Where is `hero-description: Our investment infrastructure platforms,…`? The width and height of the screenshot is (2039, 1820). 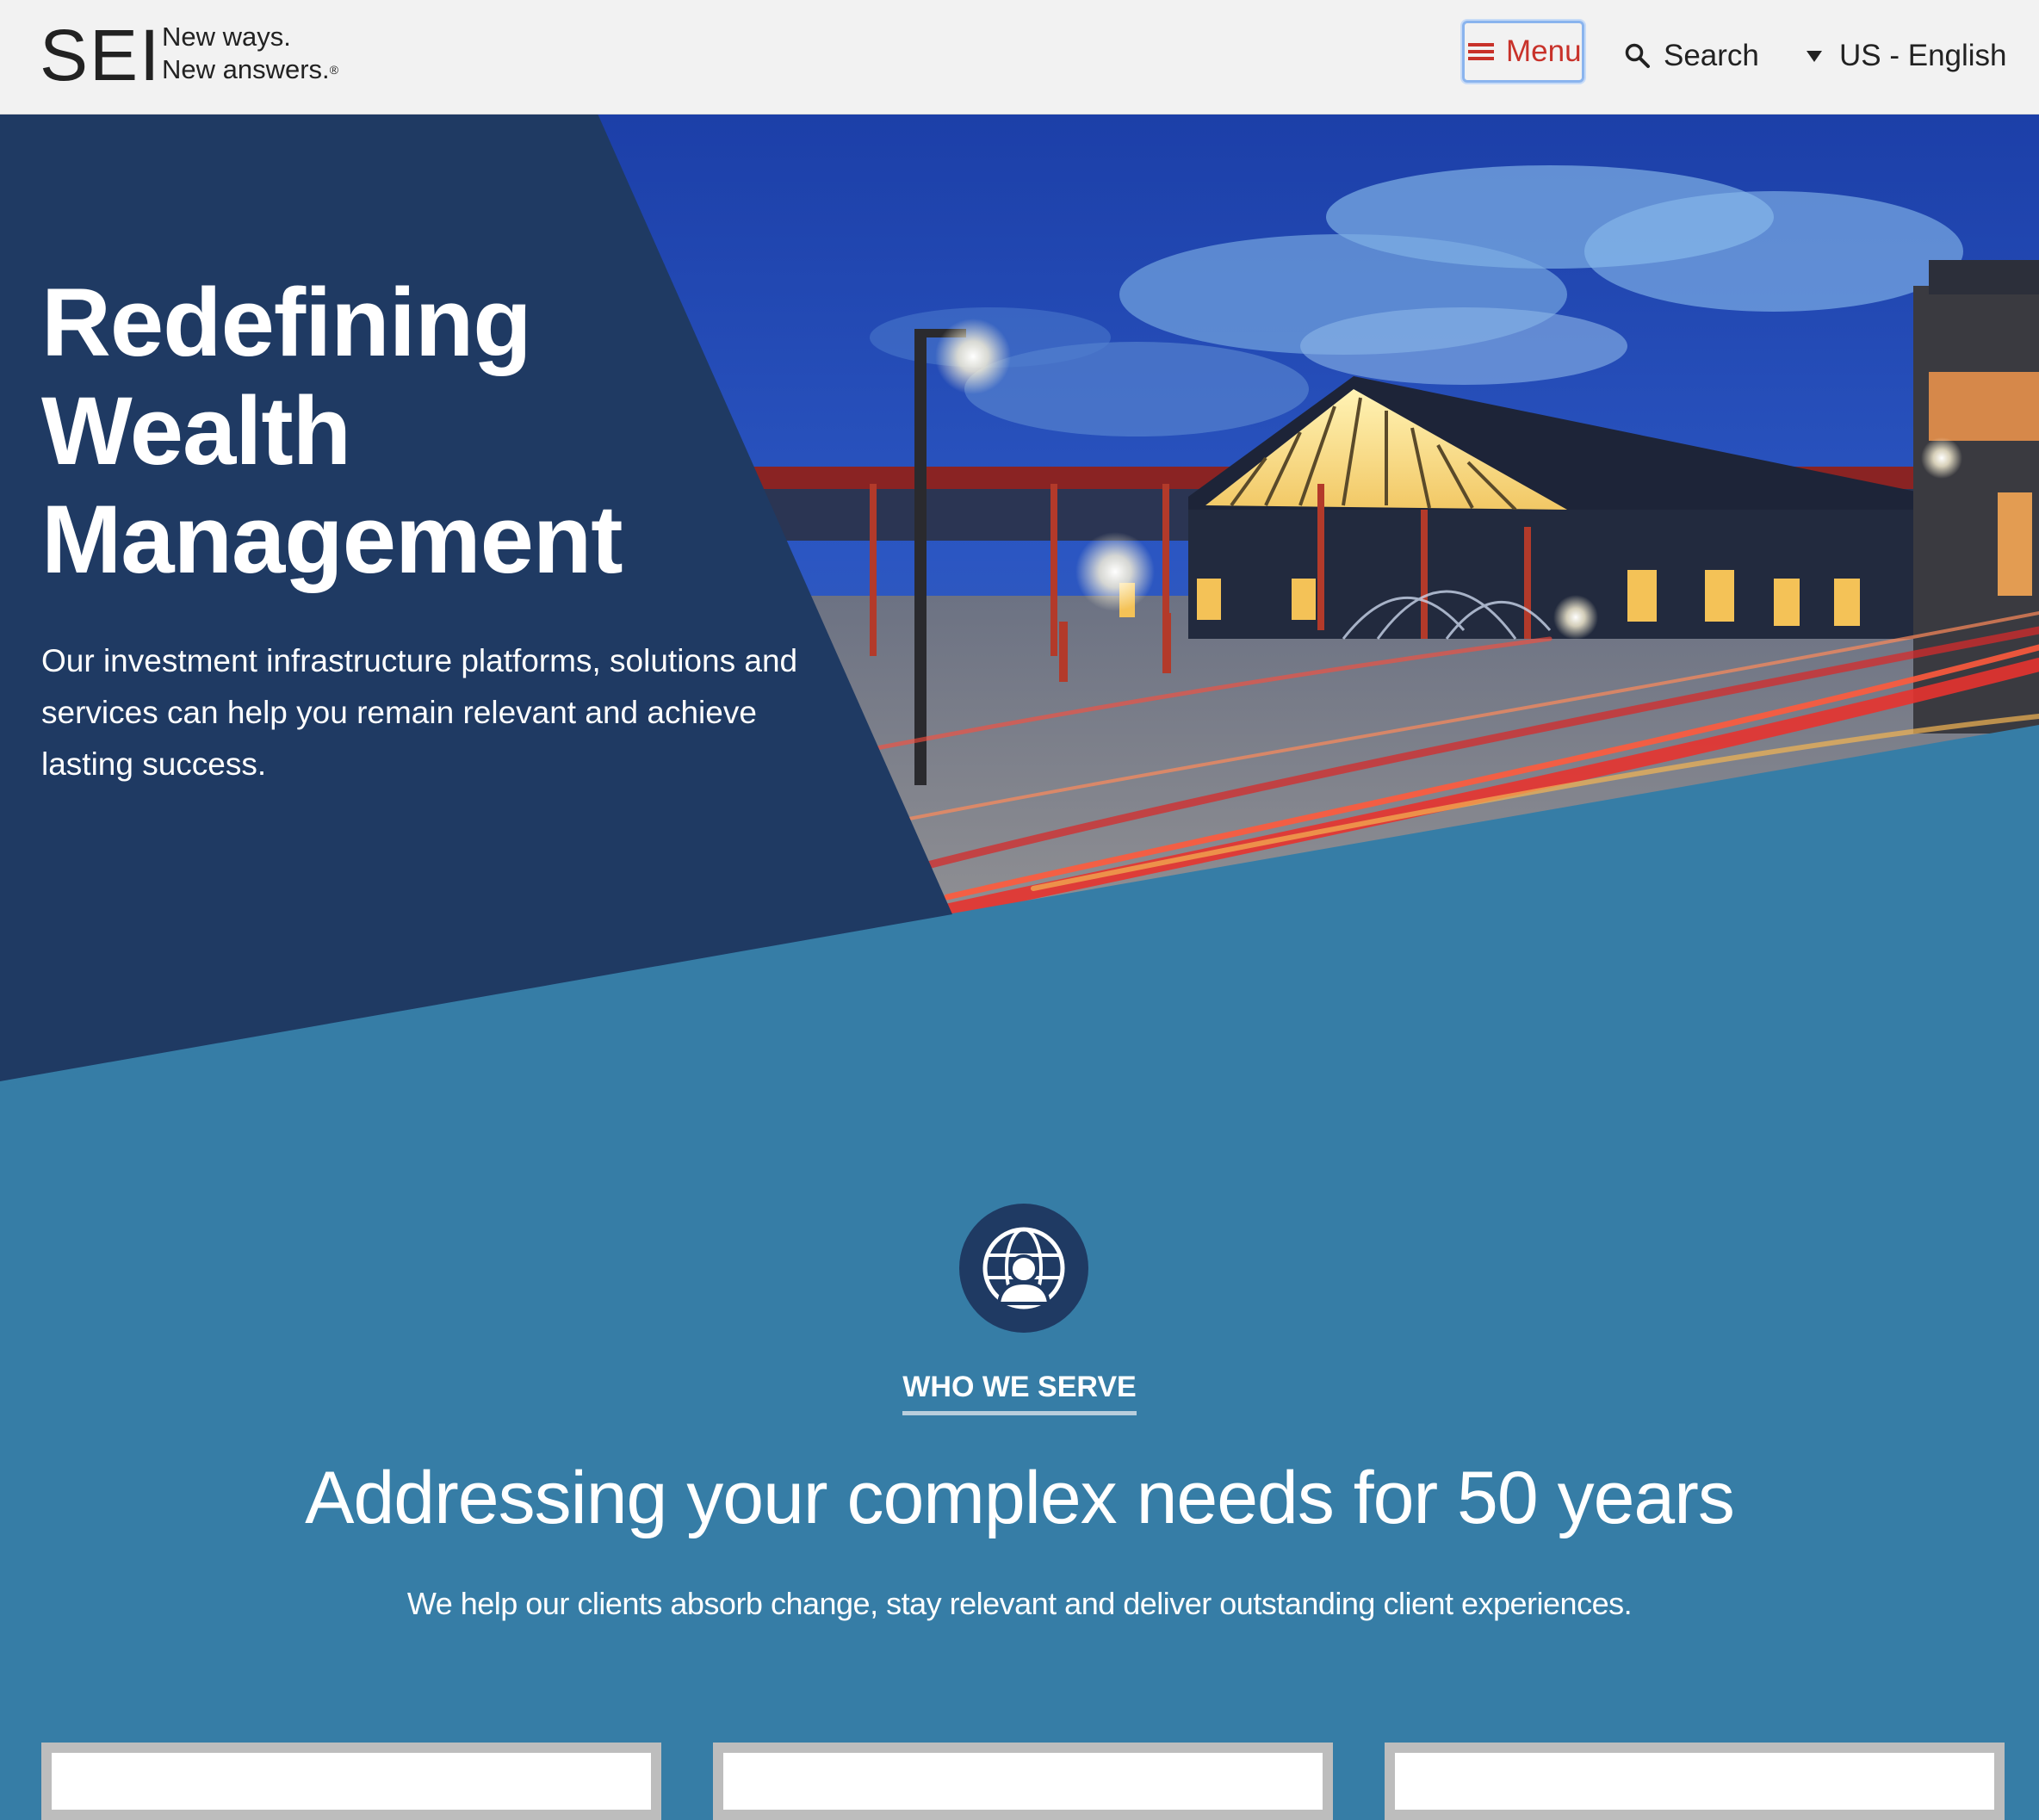 hero-description: Our investment infrastructure platforms,… is located at coordinates (419, 712).